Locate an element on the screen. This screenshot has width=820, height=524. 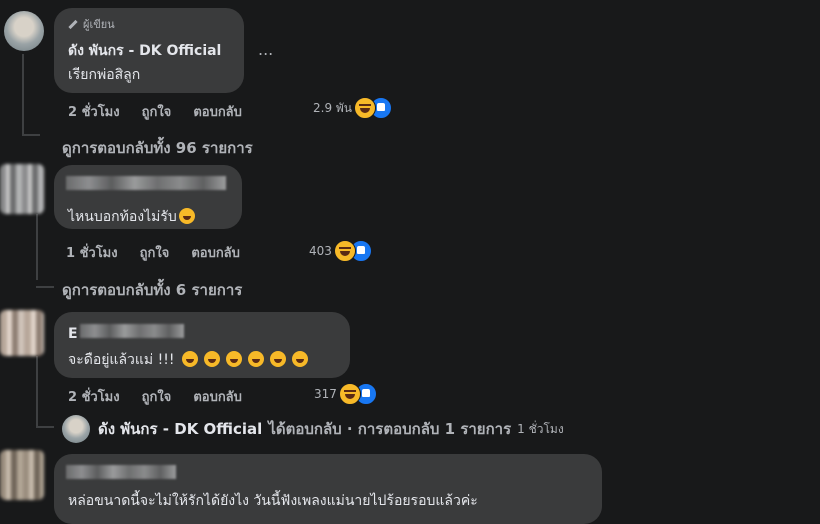
comment-actions: 1 ชั่วโมง ถูกใจ ตอบกลับ is located at coordinates (164, 252).